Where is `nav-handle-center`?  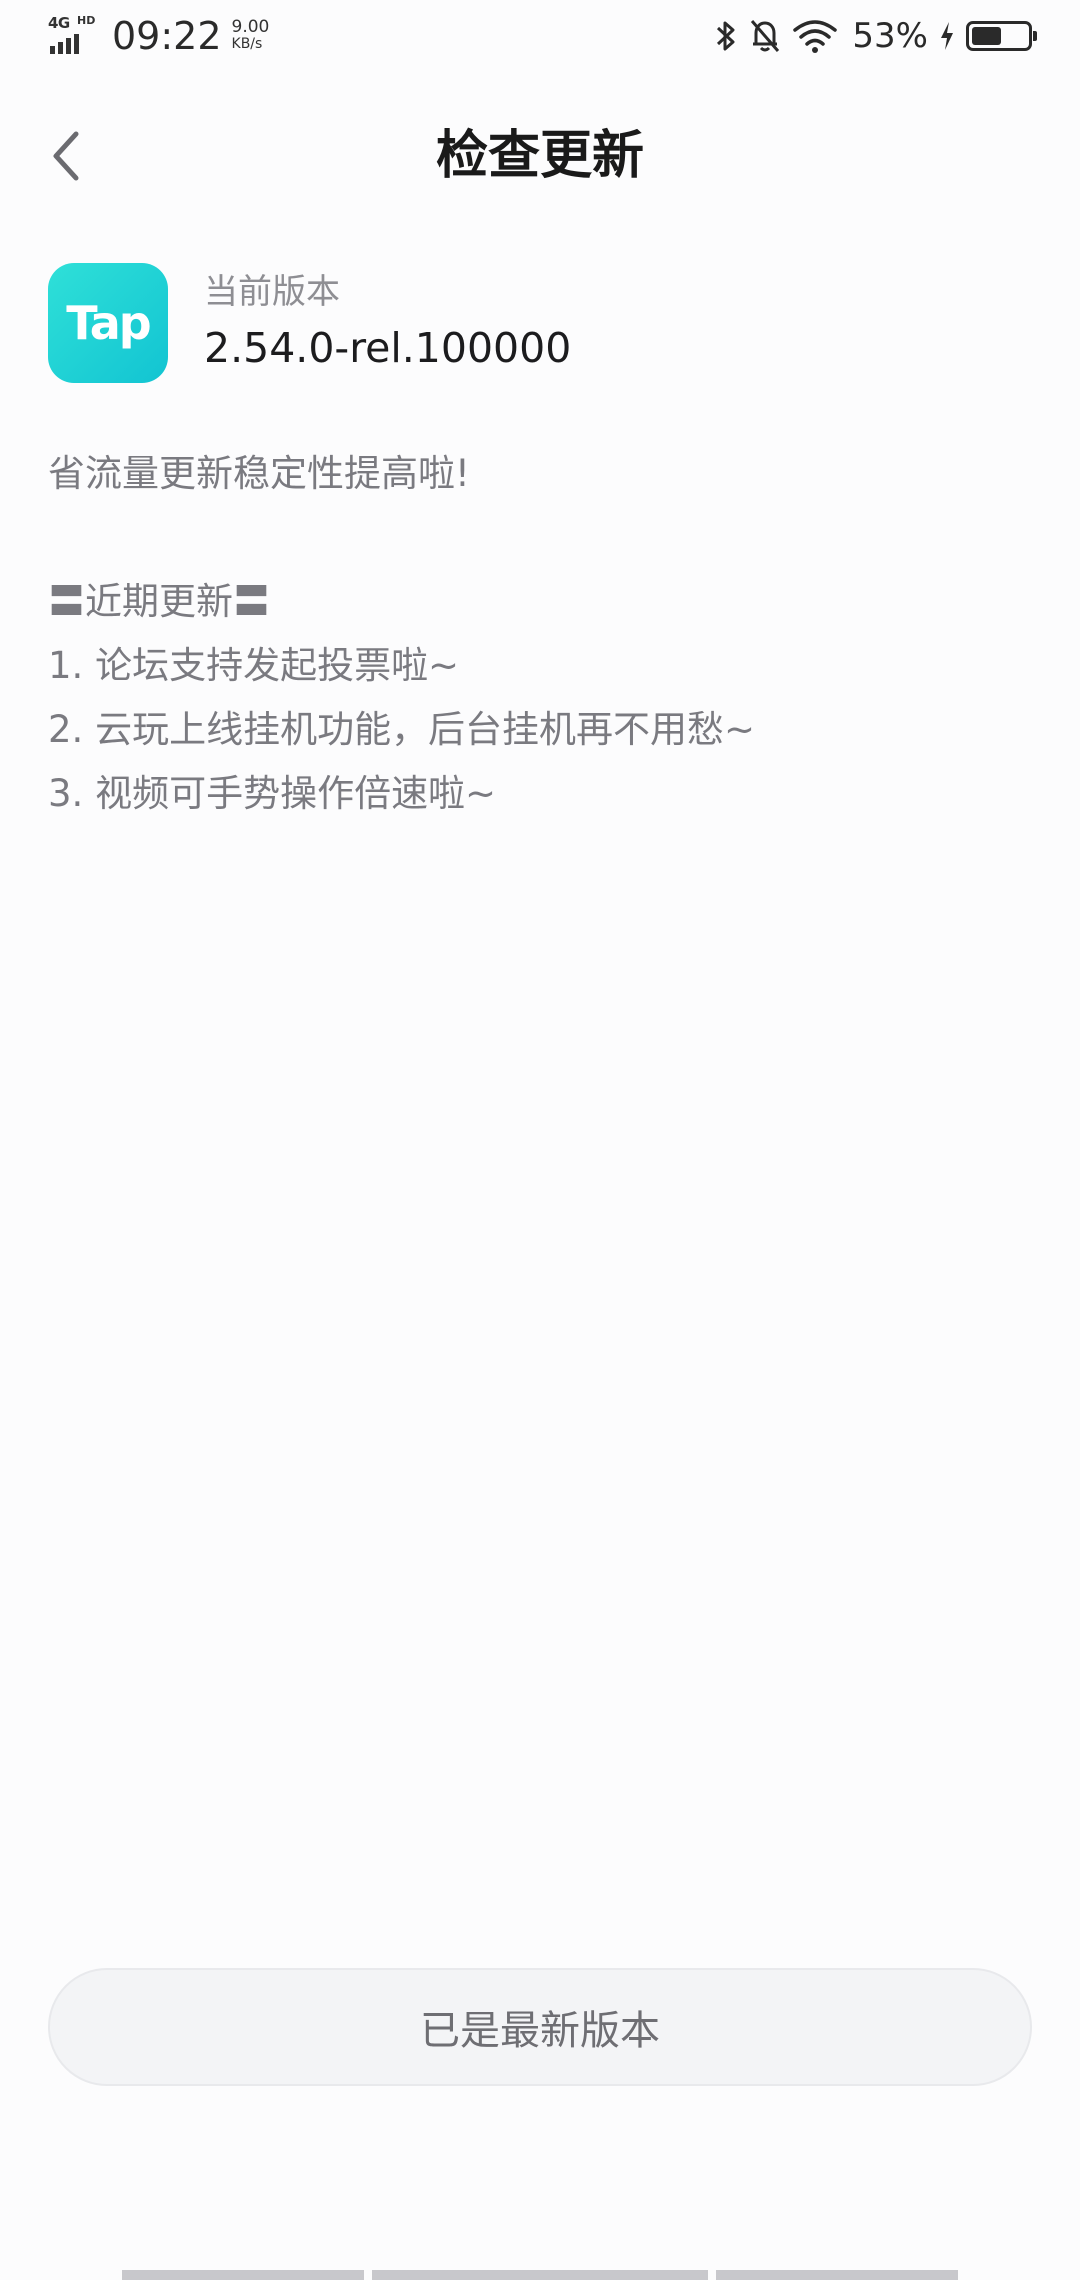
nav-handle-center is located at coordinates (540, 2275).